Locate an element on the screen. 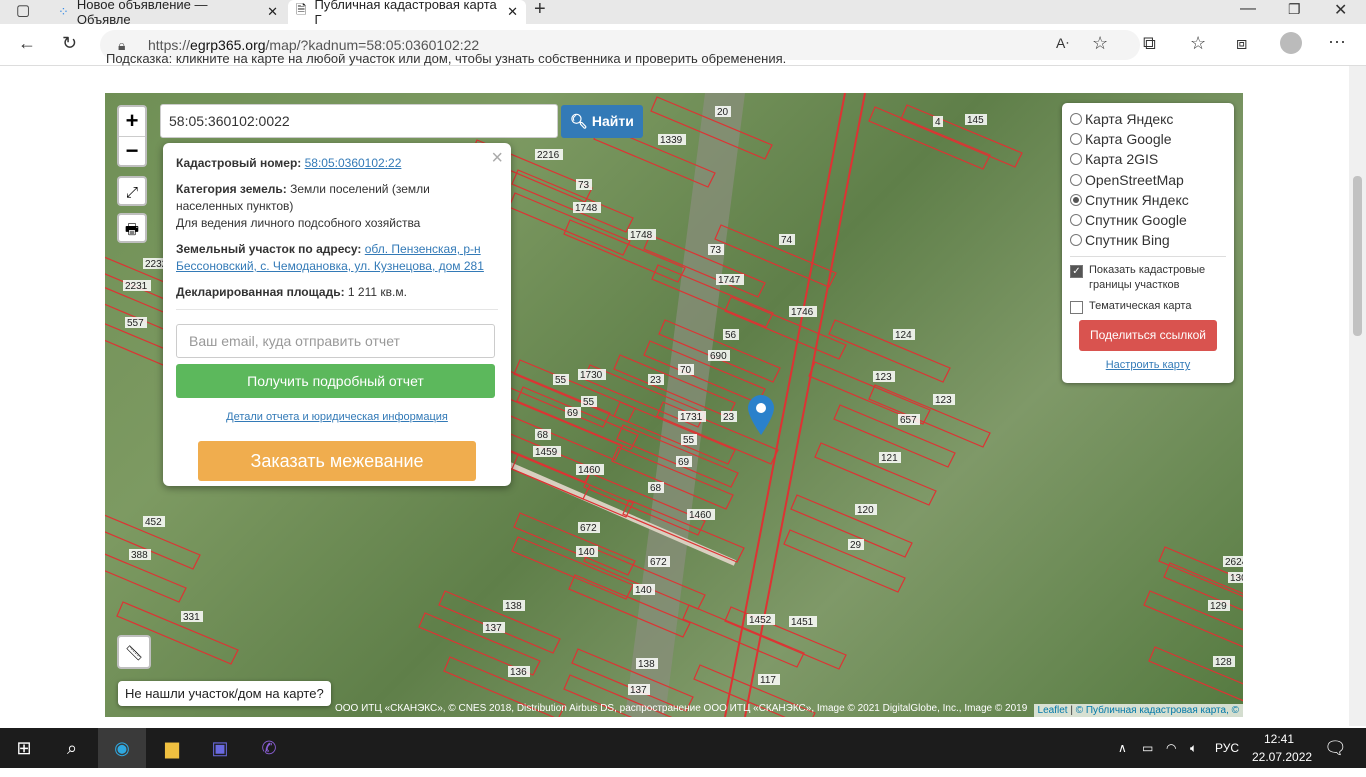 The height and width of the screenshot is (777, 1366). order-survey-button: Заказать межевание is located at coordinates (337, 461).